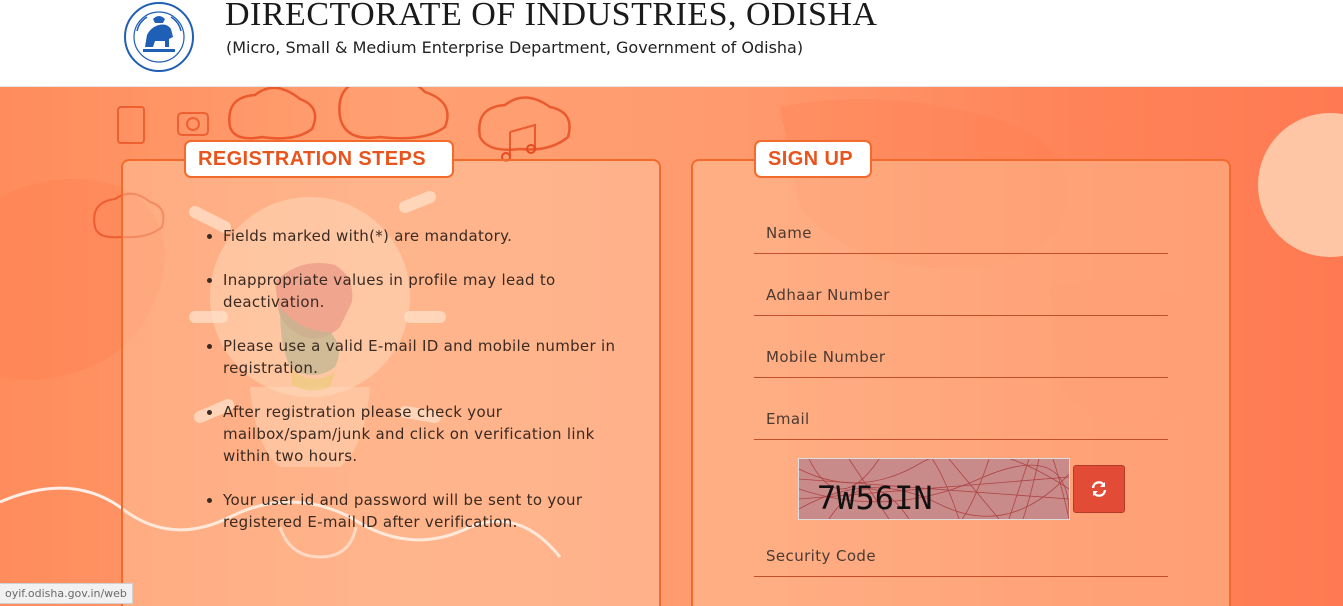 This screenshot has height=606, width=1343. What do you see at coordinates (319, 159) in the screenshot?
I see `registration-steps-heading: REGISTRATION STEPS` at bounding box center [319, 159].